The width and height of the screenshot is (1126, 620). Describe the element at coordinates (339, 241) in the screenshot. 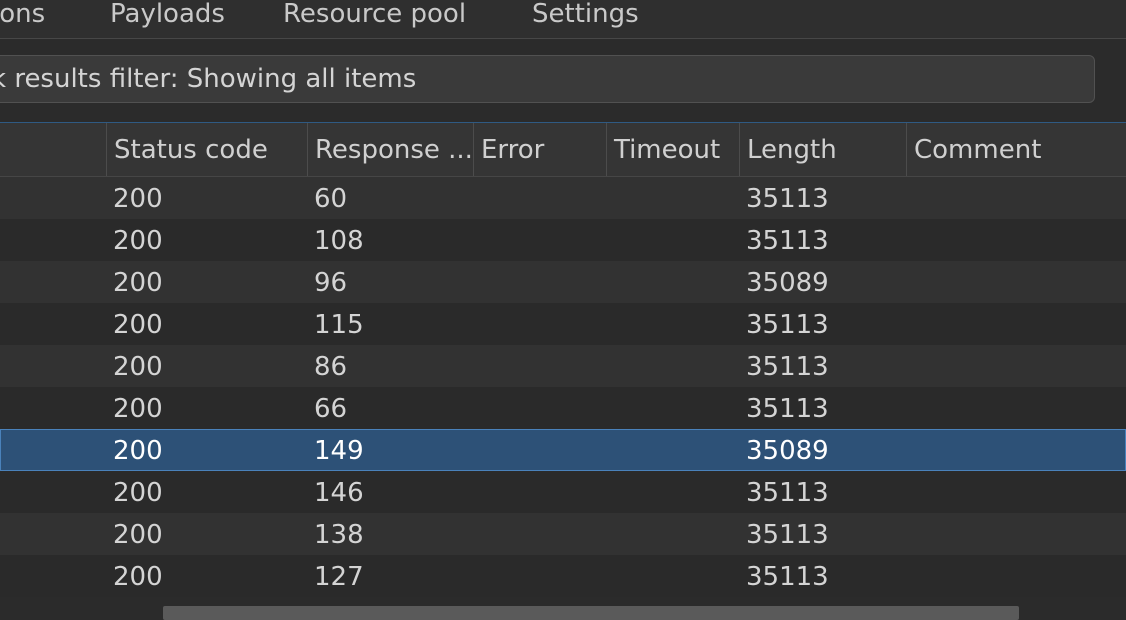

I see `response-received-cell: 108` at that location.